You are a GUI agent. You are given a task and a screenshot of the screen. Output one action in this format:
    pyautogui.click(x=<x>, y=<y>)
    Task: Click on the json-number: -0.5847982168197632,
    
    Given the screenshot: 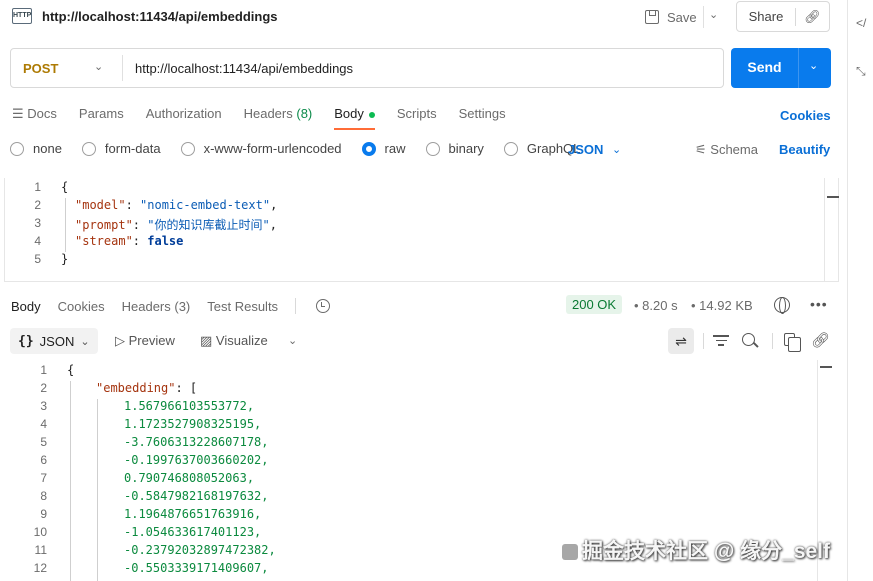 What is the action you would take?
    pyautogui.click(x=196, y=496)
    